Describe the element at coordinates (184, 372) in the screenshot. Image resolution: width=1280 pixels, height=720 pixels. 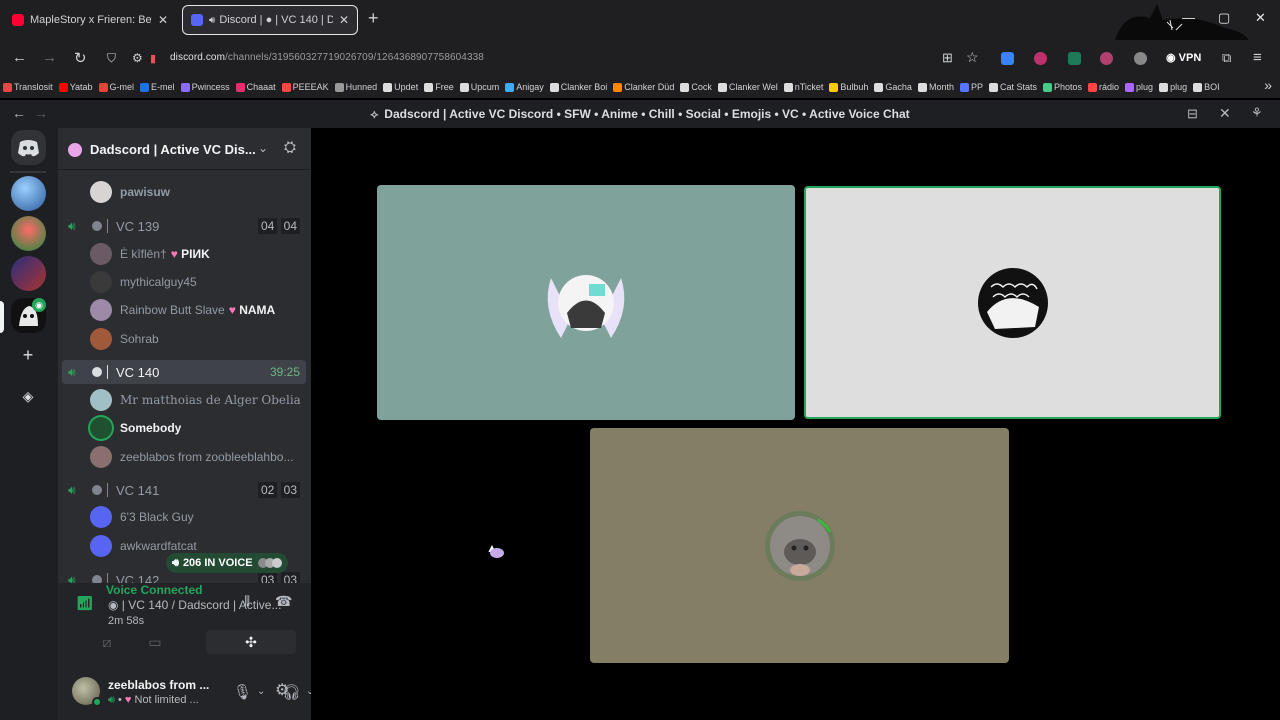
I see `voice-channel-vc-140: 🔊︎ VC 140 39:25` at that location.